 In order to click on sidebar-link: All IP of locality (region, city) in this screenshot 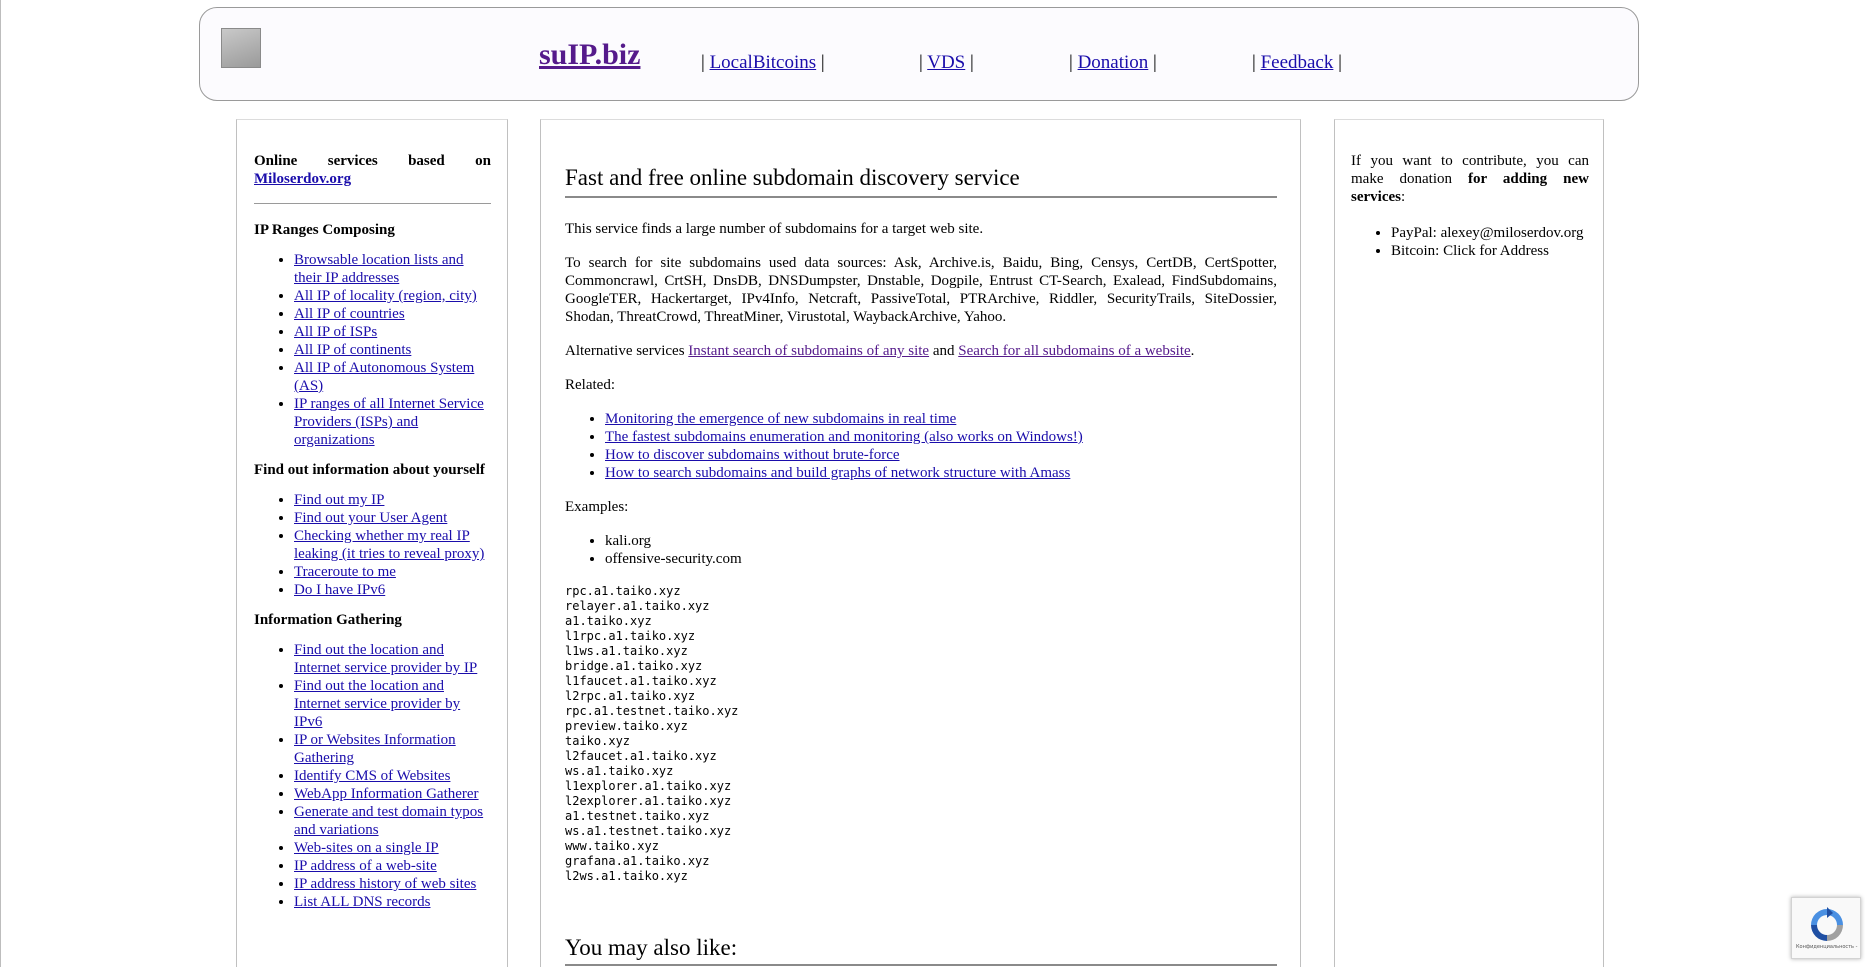, I will do `click(385, 296)`.